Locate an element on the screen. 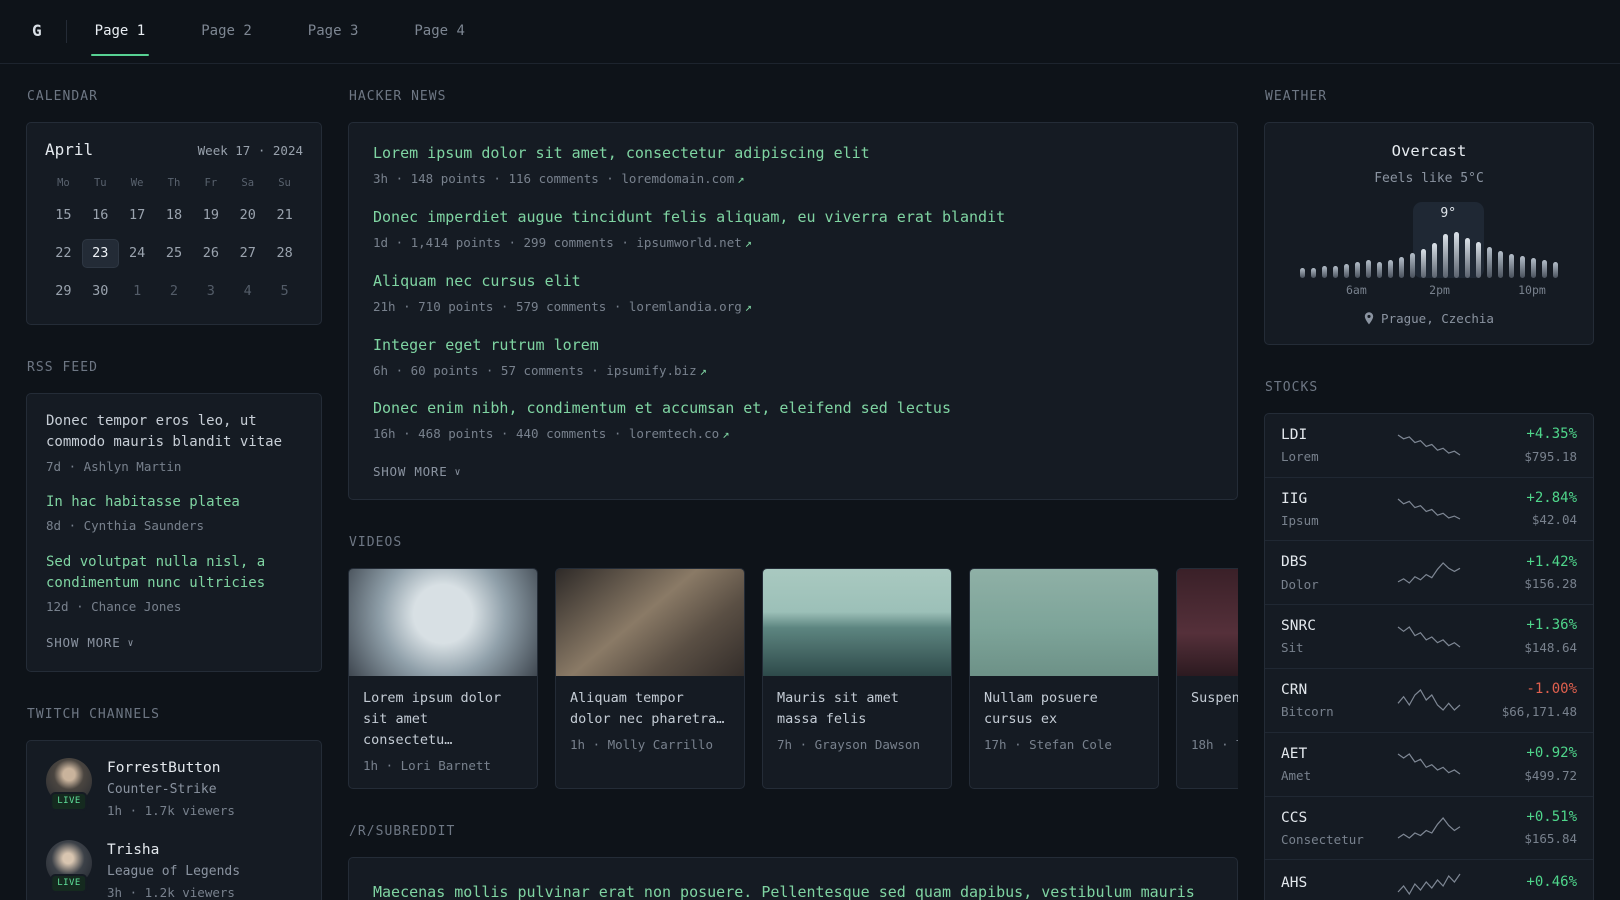 The image size is (1620, 900). page-tab: Page 4 is located at coordinates (439, 32).